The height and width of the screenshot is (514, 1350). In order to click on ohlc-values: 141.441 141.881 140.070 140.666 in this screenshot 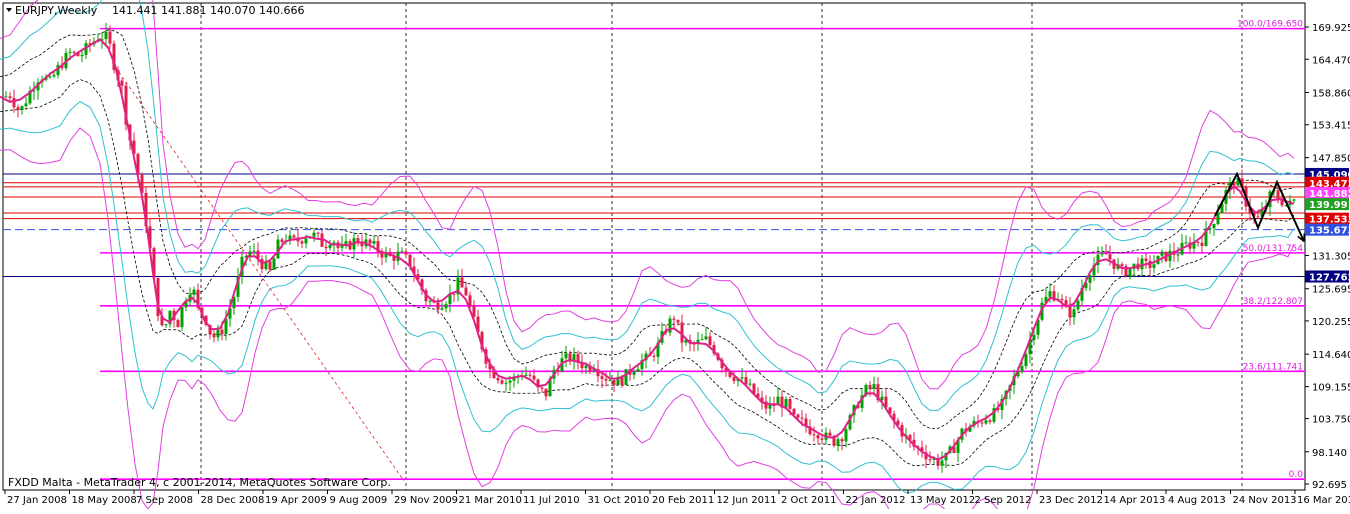, I will do `click(208, 10)`.